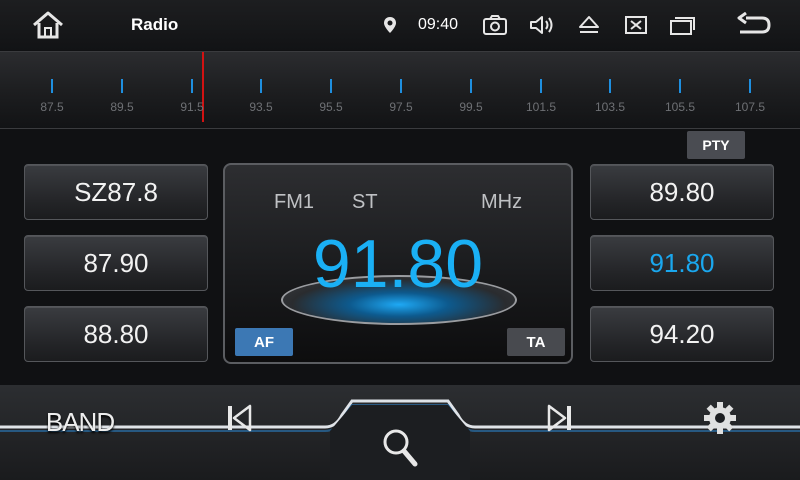 The width and height of the screenshot is (800, 480). I want to click on band-indicator: FM1, so click(294, 202).